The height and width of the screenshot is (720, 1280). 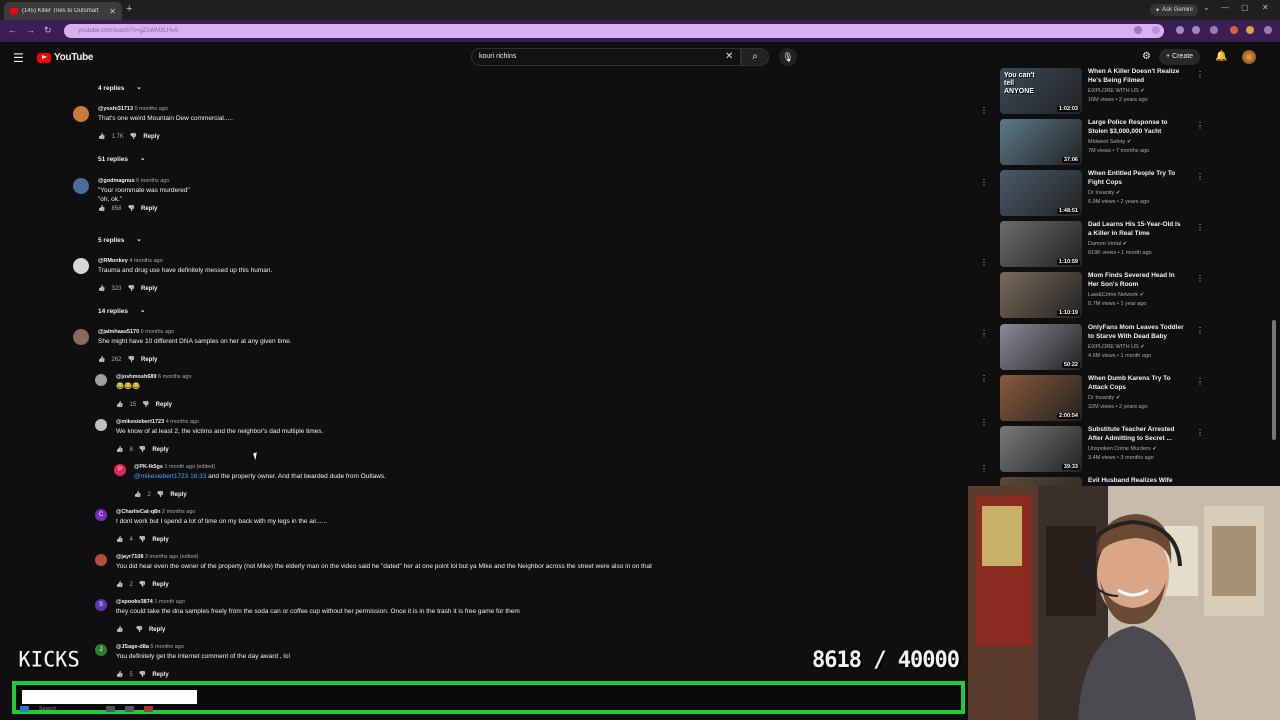 I want to click on tab-search-icon: ⌄, so click(x=1206, y=7).